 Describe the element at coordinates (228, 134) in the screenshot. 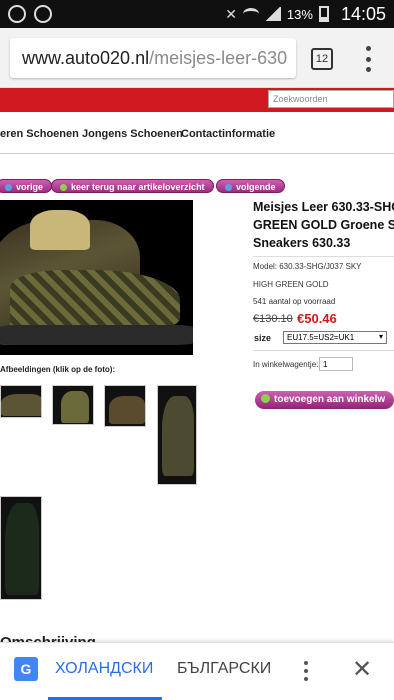

I see `nav-item-contact: Contactinformatie` at that location.